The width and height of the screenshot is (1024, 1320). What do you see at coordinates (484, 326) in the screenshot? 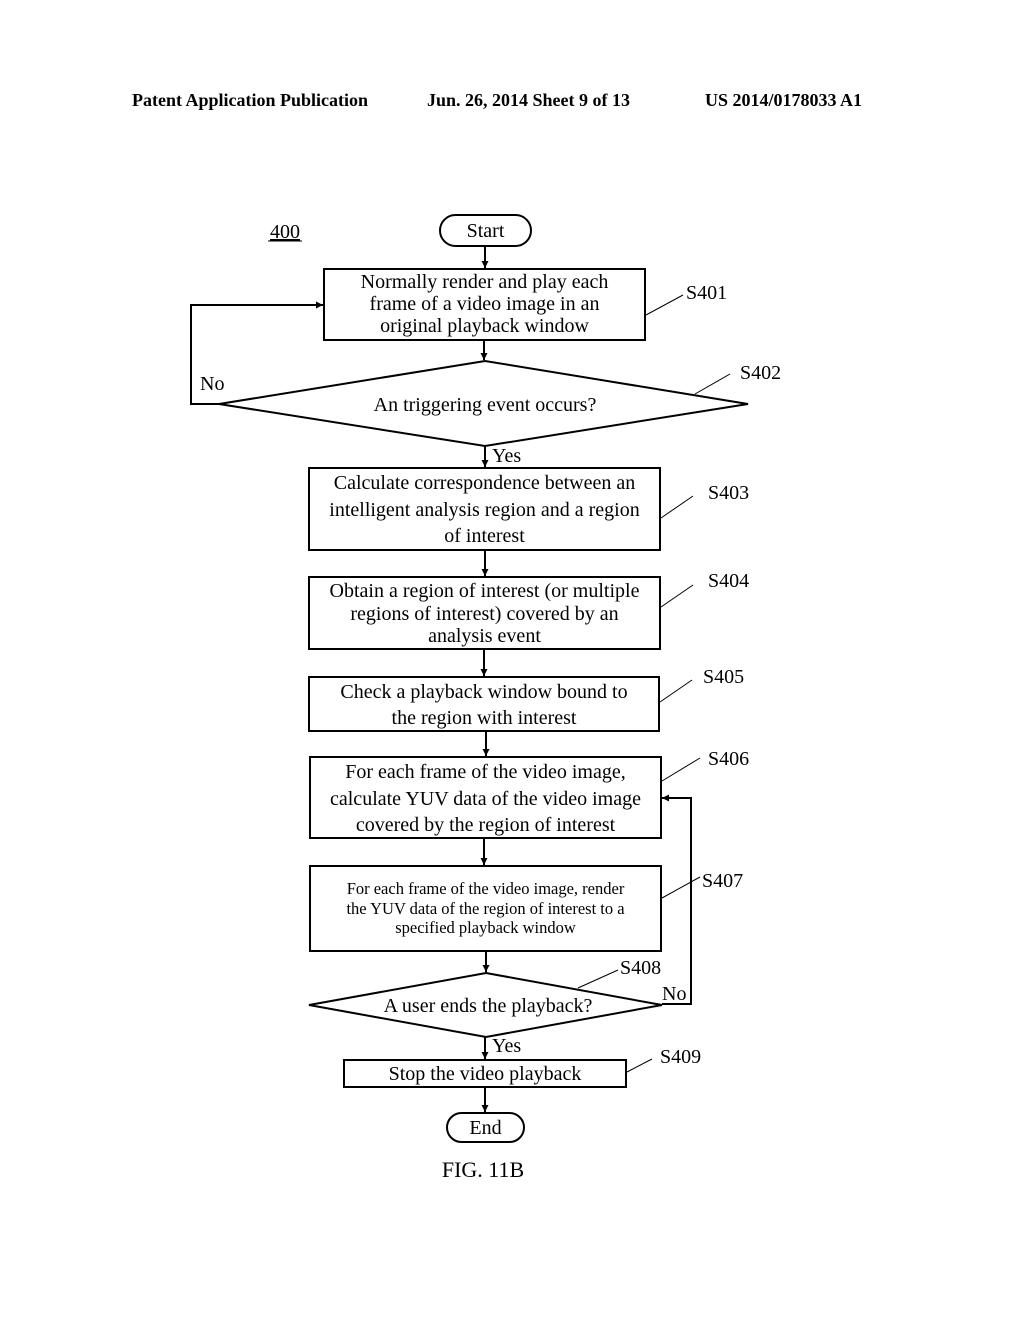
I see `s401-line-3: original playback window` at bounding box center [484, 326].